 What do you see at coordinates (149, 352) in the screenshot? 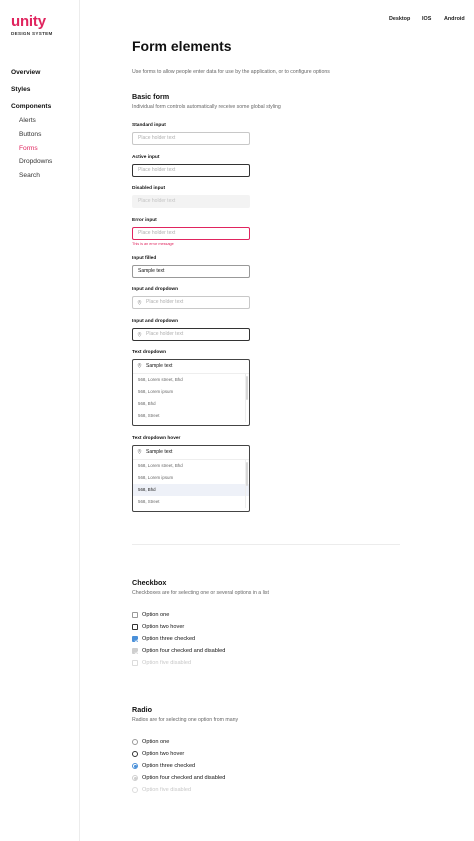
I see `text-dropdown-label: Text dropdown` at bounding box center [149, 352].